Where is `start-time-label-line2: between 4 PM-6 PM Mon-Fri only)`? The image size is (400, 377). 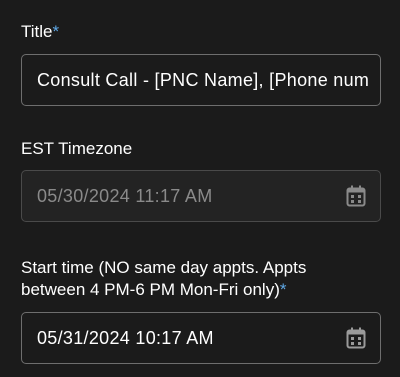 start-time-label-line2: between 4 PM-6 PM Mon-Fri only) is located at coordinates (150, 289).